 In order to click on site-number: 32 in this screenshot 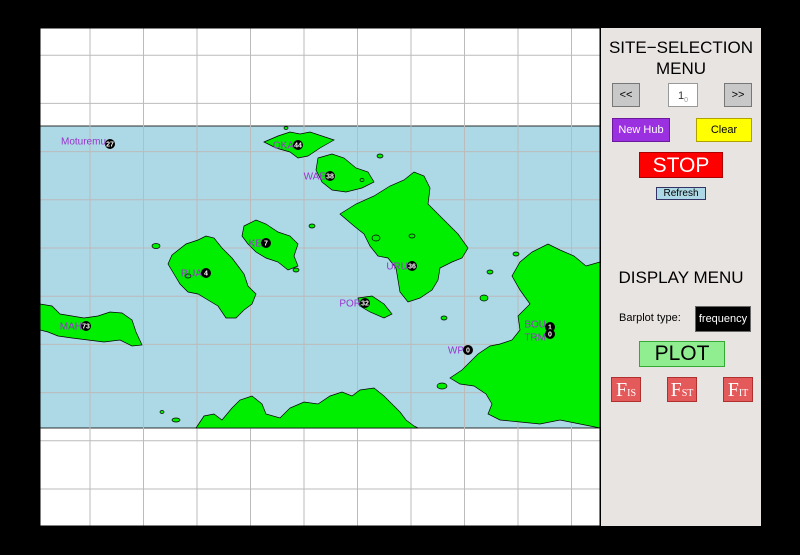, I will do `click(365, 304)`.